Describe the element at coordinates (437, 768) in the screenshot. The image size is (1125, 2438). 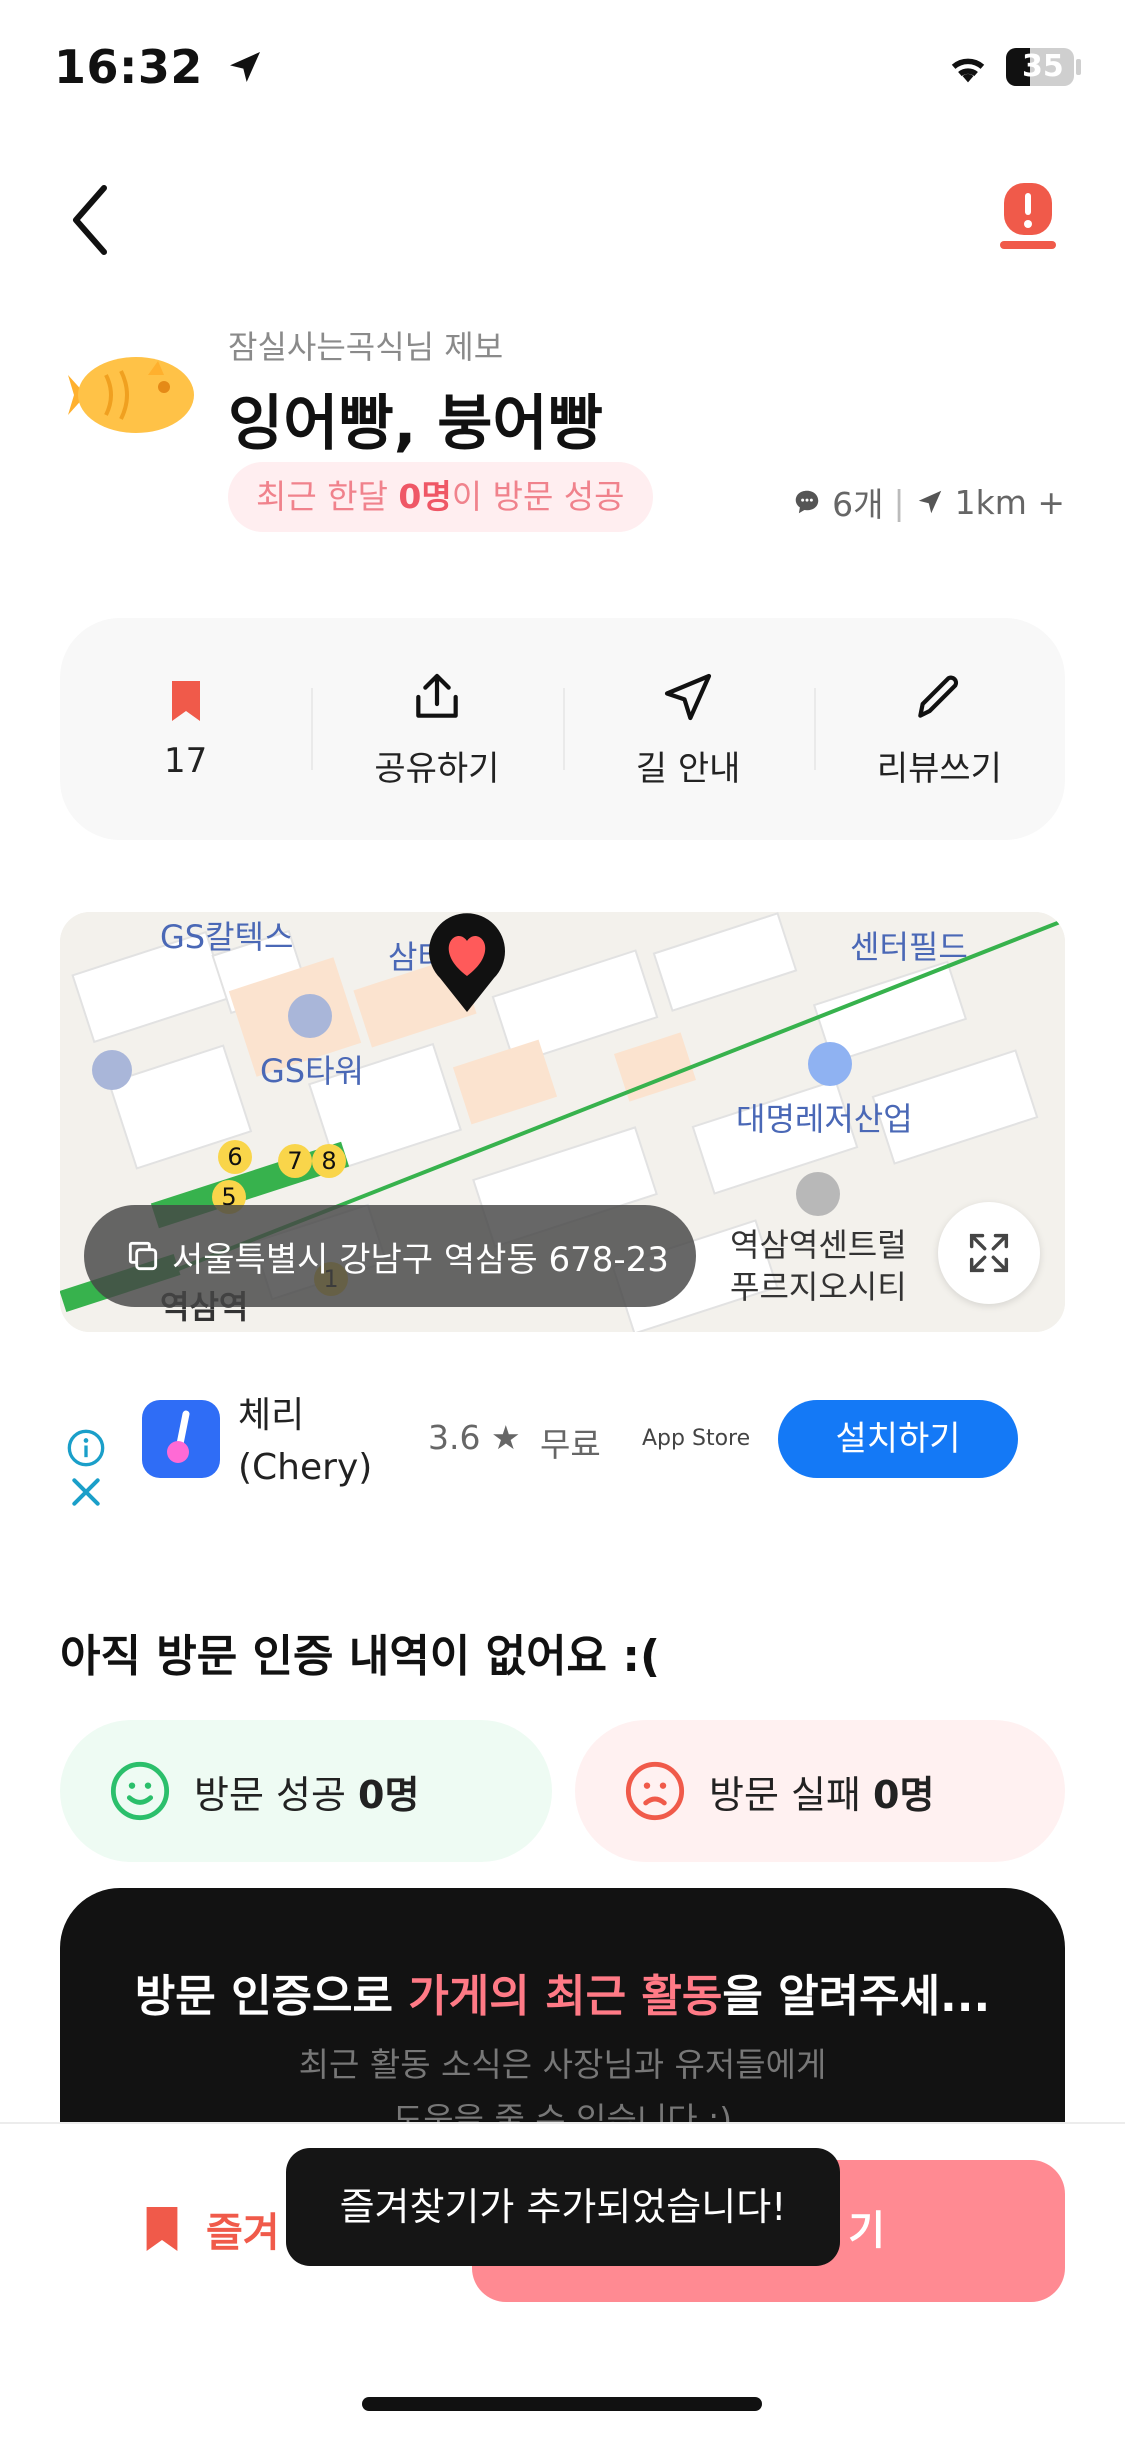
I see `share-label: 공유하기` at that location.